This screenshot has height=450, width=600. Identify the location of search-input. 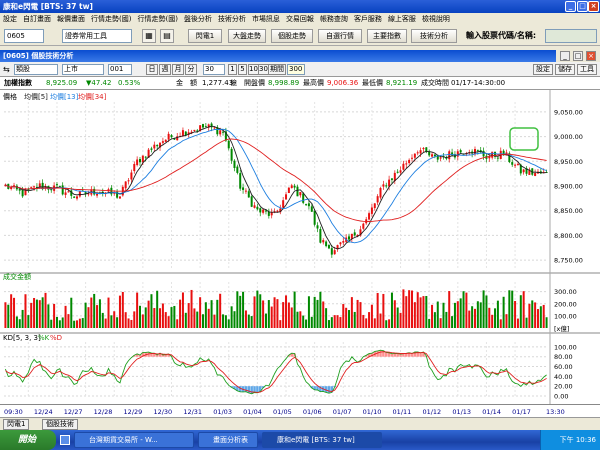
(571, 36).